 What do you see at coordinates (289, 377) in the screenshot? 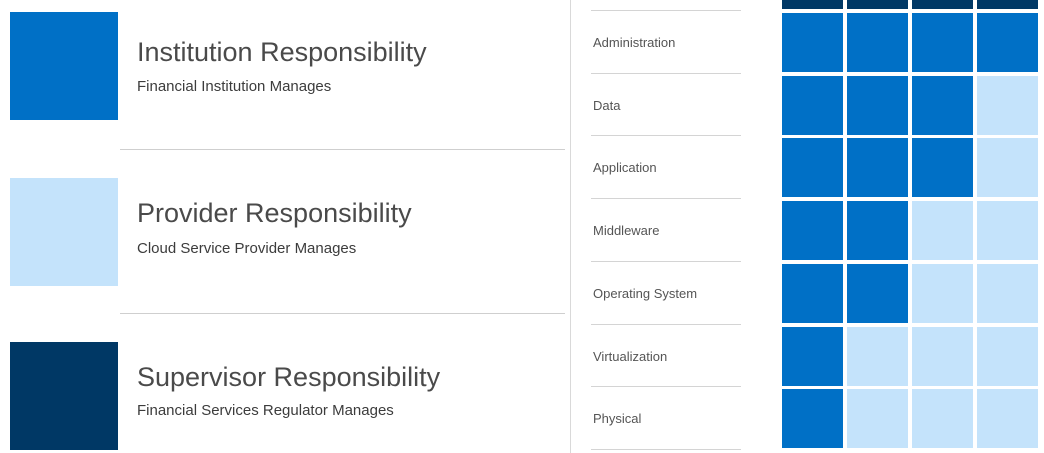
I see `legend-title: Supervisor Responsibility` at bounding box center [289, 377].